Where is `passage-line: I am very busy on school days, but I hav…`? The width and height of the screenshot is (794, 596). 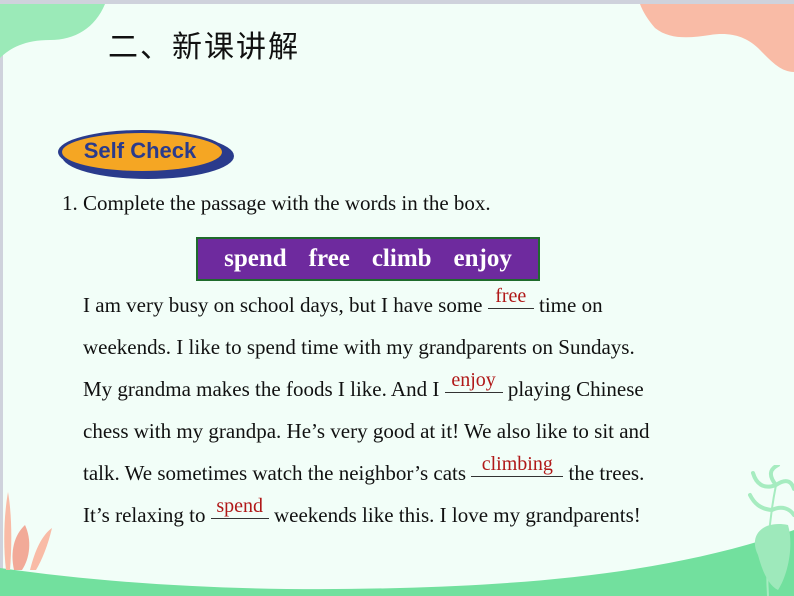 passage-line: I am very busy on school days, but I hav… is located at coordinates (403, 305).